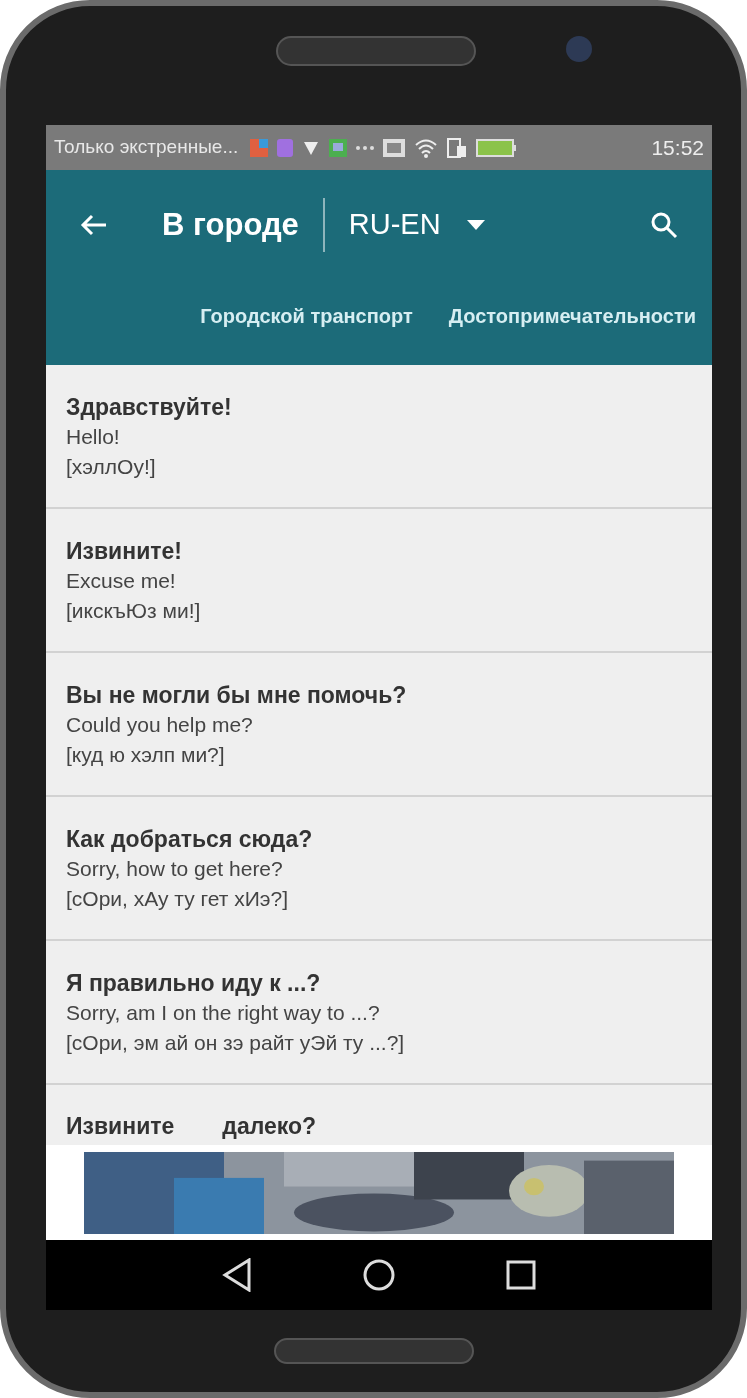 The width and height of the screenshot is (747, 1398). What do you see at coordinates (416, 225) in the screenshot?
I see `language-dropdown: RU-EN` at bounding box center [416, 225].